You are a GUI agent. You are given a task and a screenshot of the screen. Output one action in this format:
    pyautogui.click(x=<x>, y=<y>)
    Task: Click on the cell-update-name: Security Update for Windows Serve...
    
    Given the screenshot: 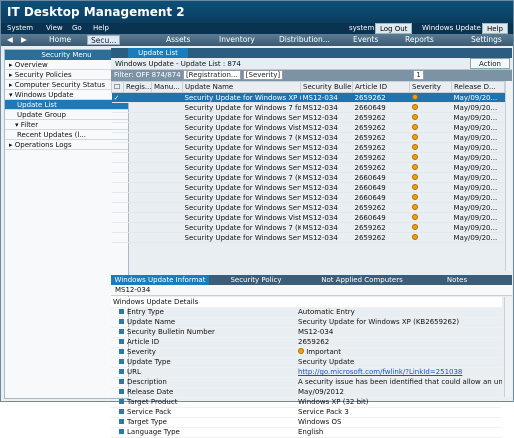 What is the action you would take?
    pyautogui.click(x=241, y=117)
    